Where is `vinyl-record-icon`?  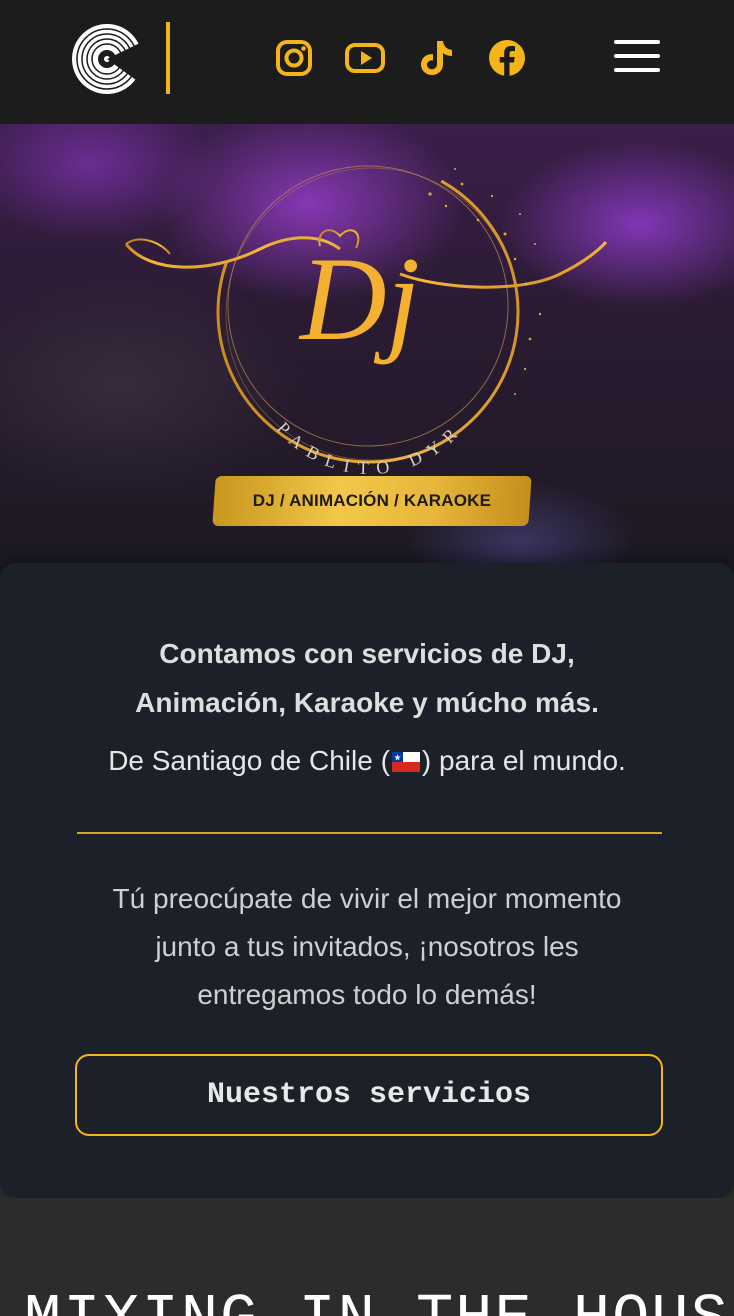
vinyl-record-icon is located at coordinates (108, 59).